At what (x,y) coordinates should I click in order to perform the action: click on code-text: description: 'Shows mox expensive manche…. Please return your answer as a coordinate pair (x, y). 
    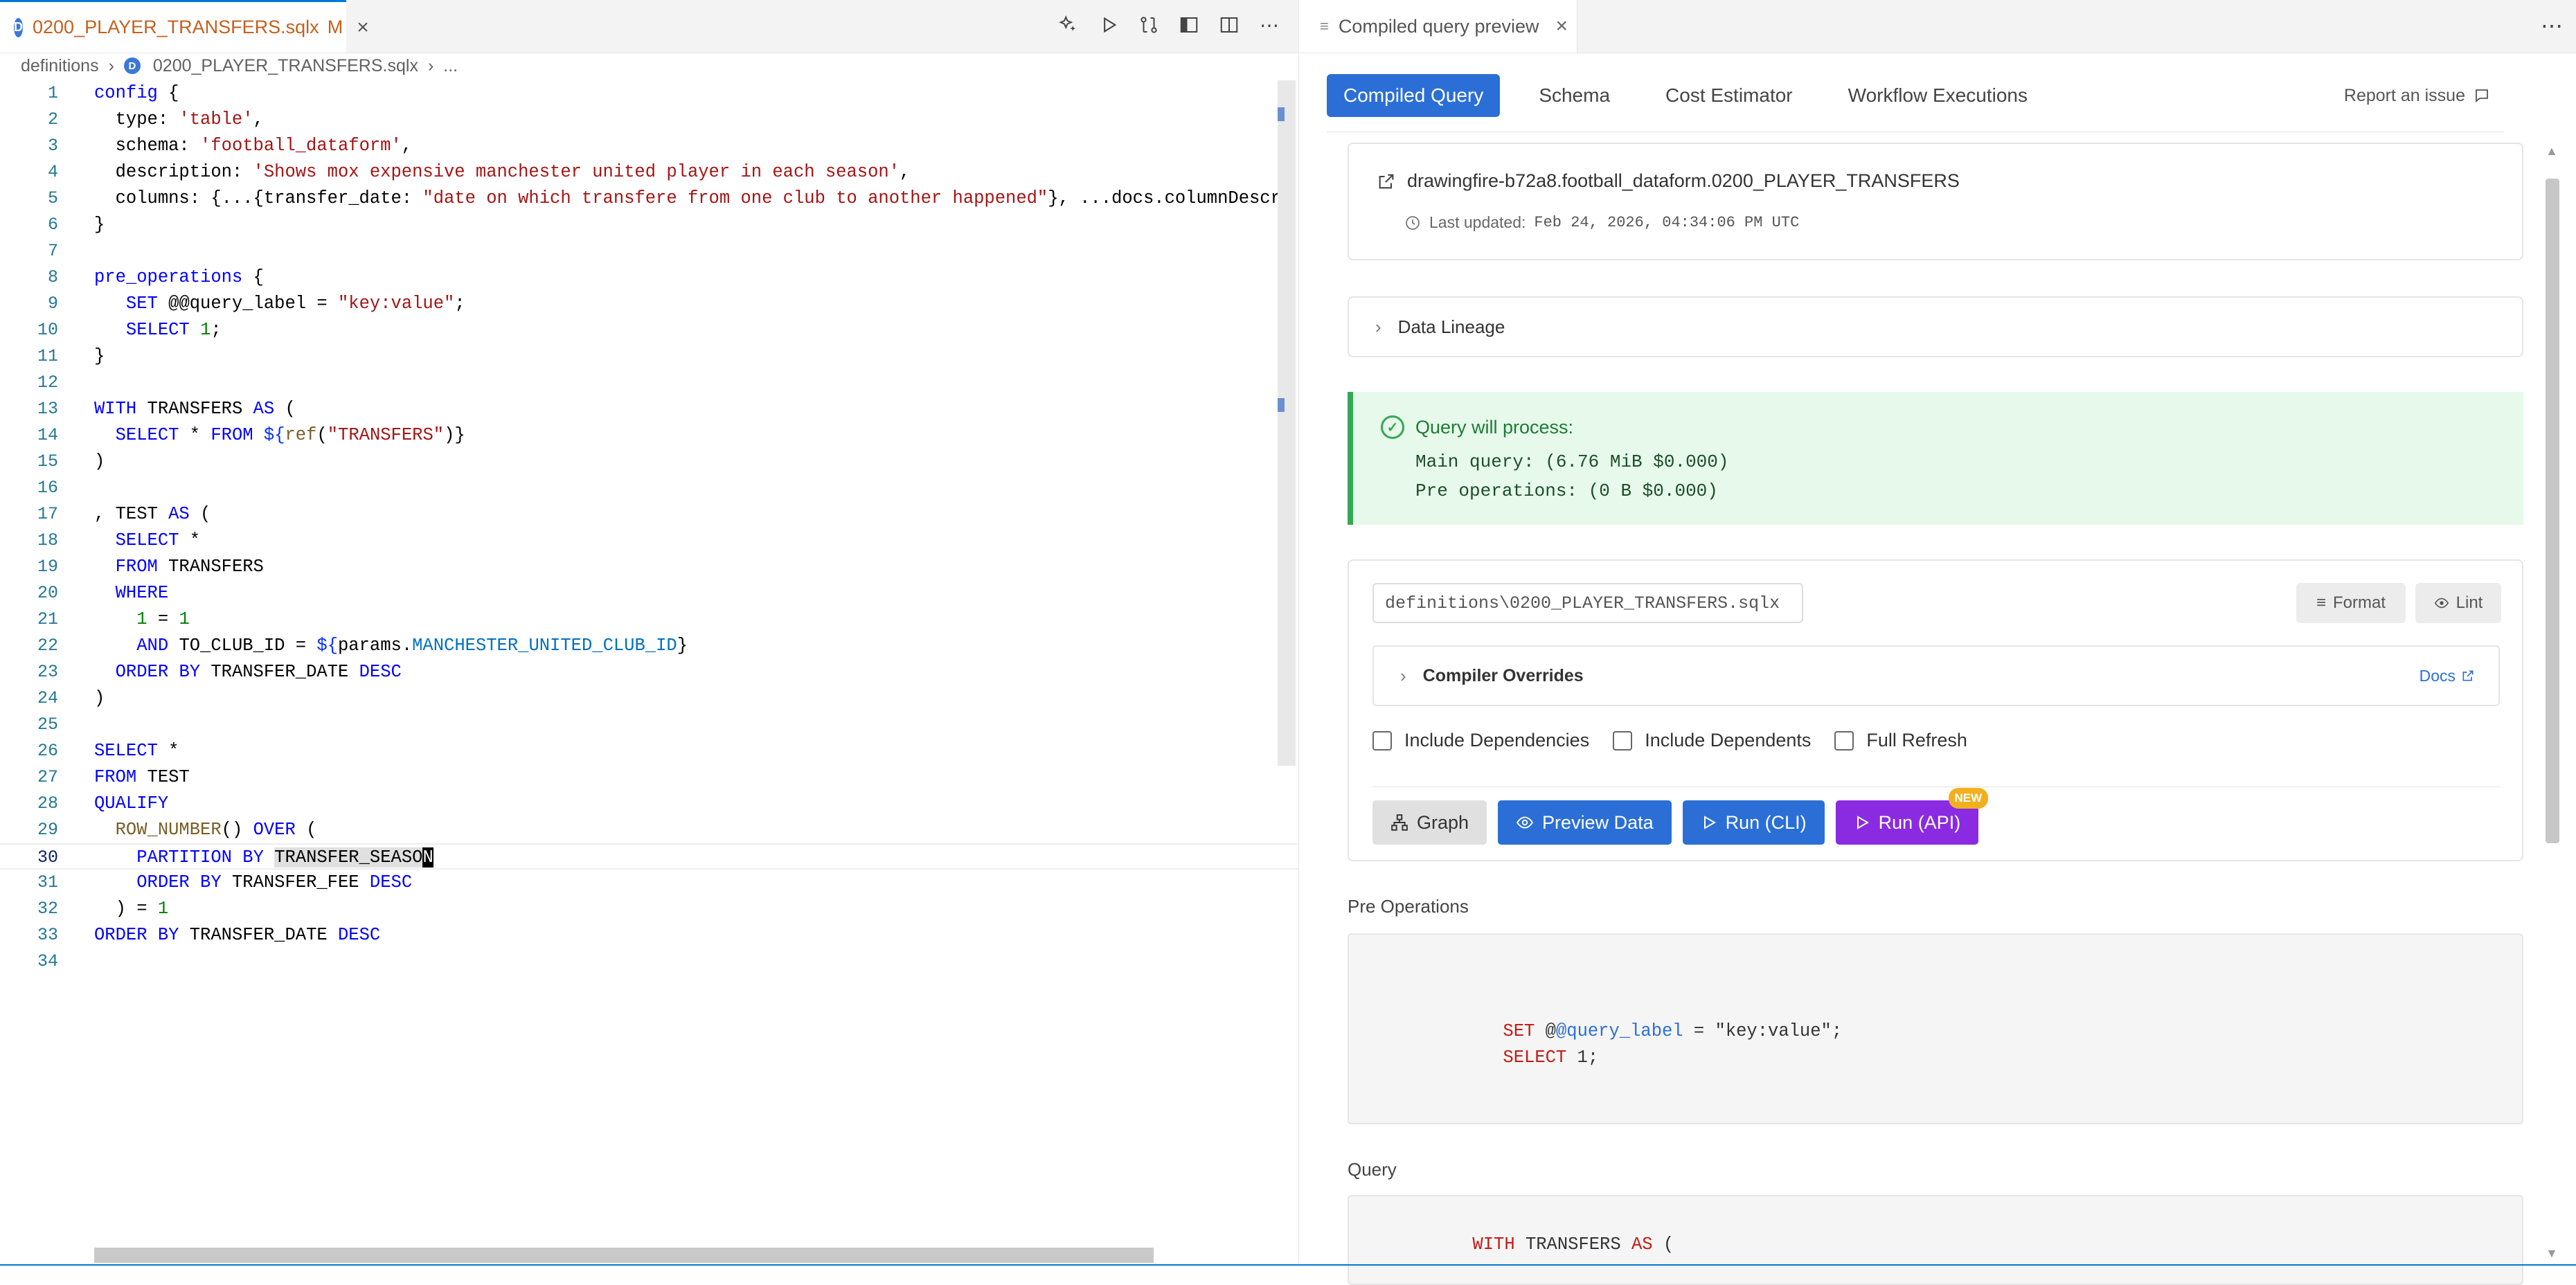
    Looking at the image, I should click on (503, 172).